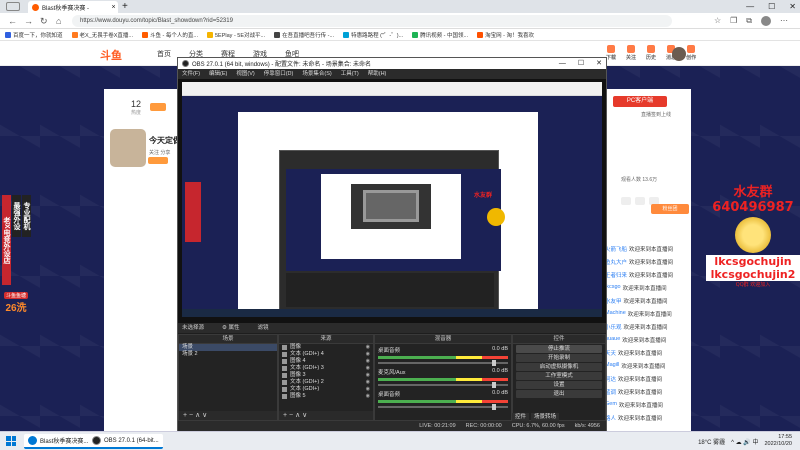  I want to click on bookmark-item: 淘宝网 - 淘！我喜欢, so click(505, 35).